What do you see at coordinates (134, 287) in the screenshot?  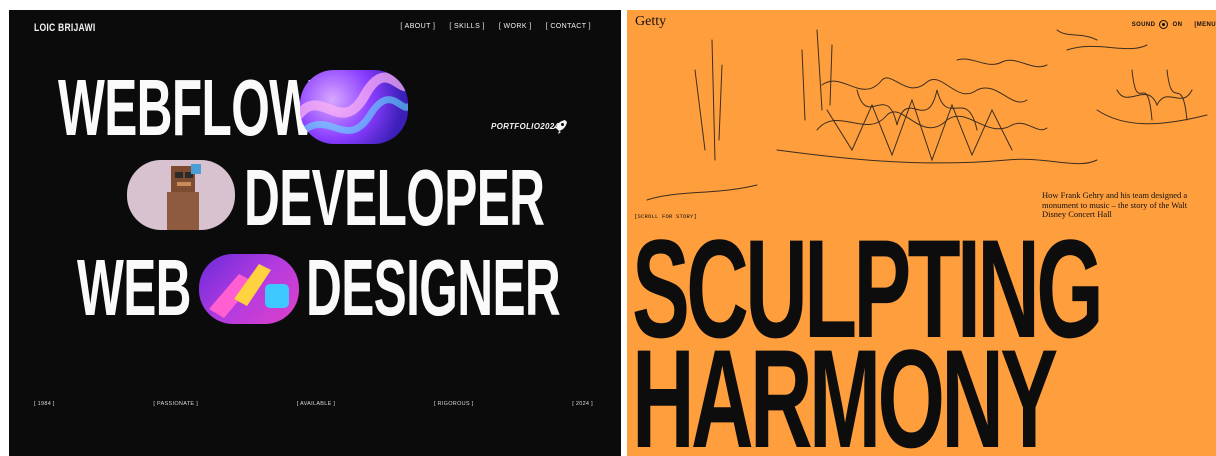 I see `headline-line-web: WEB` at bounding box center [134, 287].